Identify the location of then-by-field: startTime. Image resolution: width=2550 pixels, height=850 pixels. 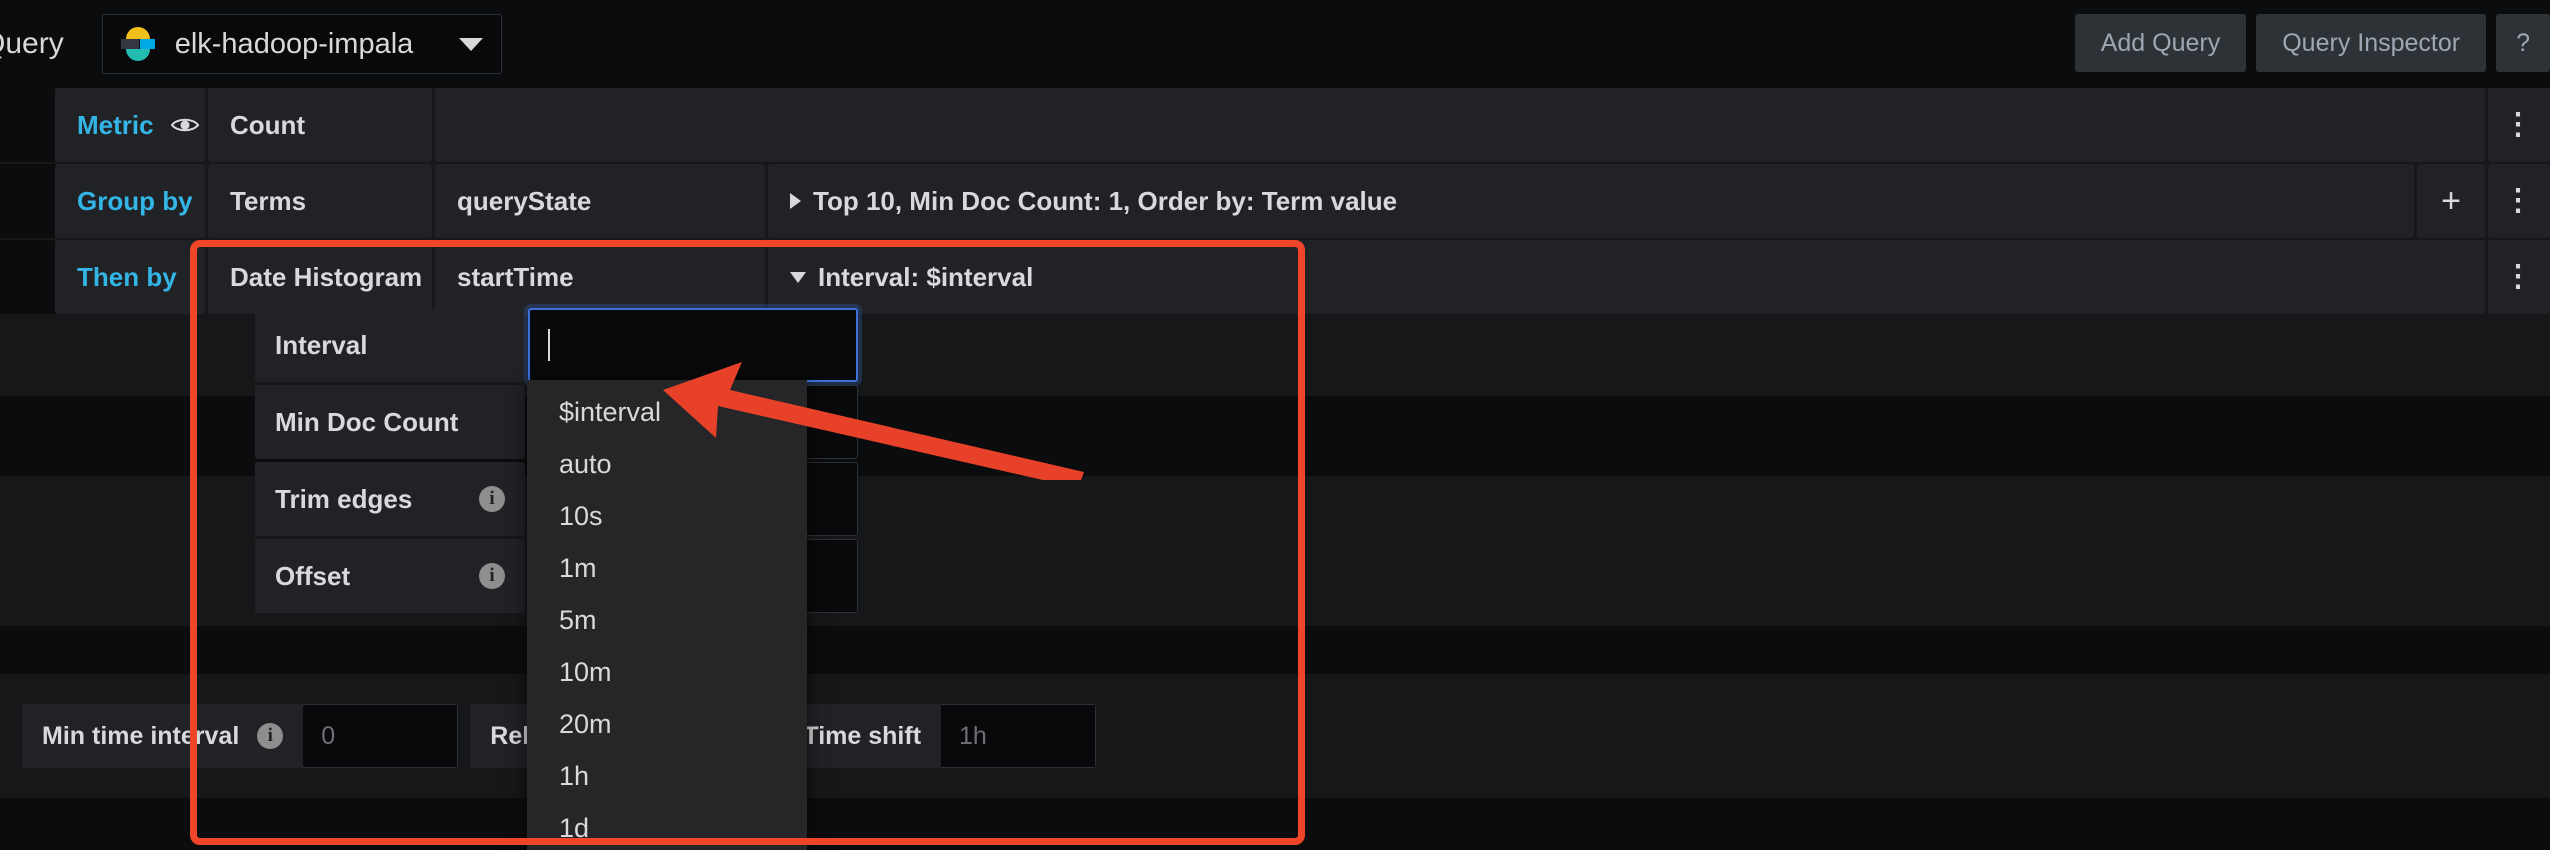
(600, 277).